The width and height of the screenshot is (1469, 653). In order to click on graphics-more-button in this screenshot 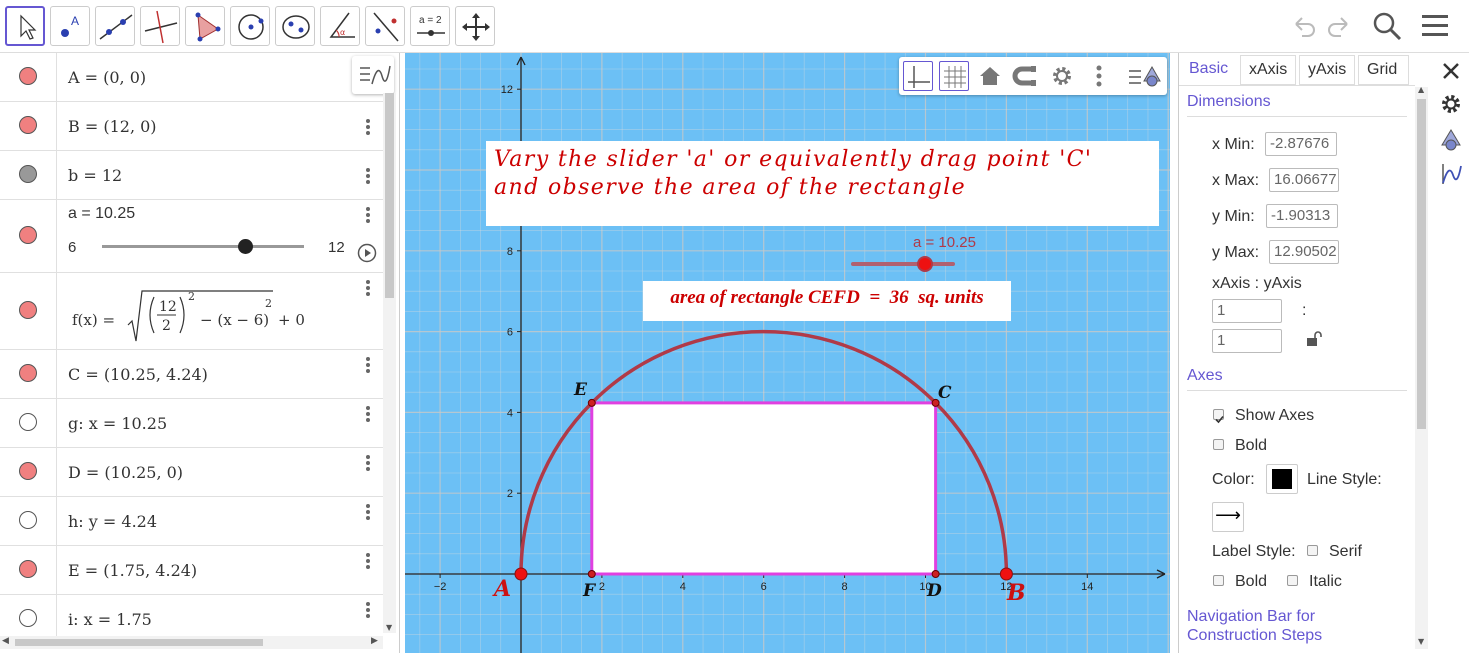, I will do `click(1099, 76)`.